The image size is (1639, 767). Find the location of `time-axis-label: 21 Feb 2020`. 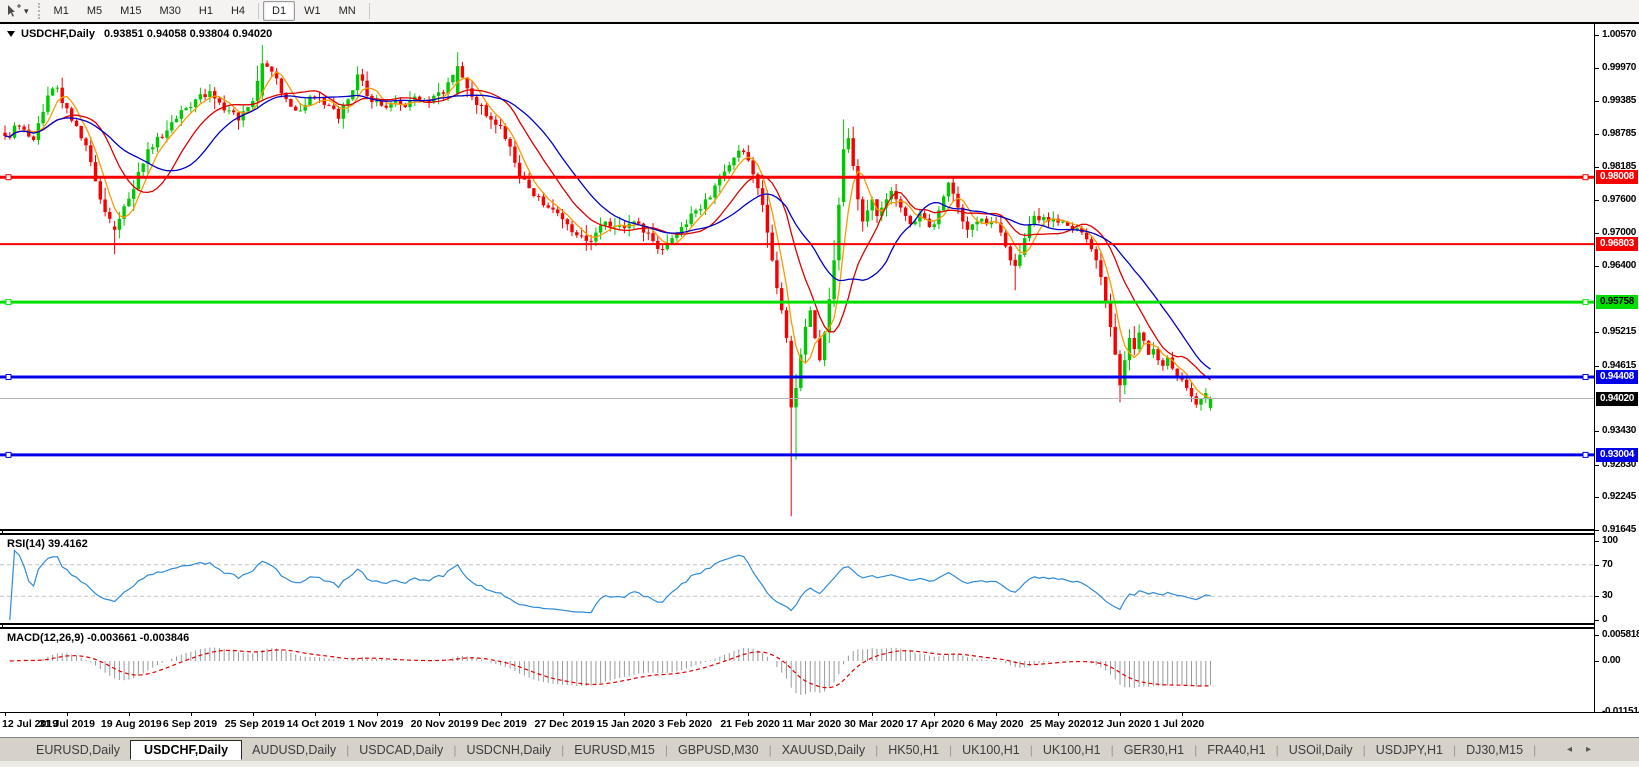

time-axis-label: 21 Feb 2020 is located at coordinates (750, 724).